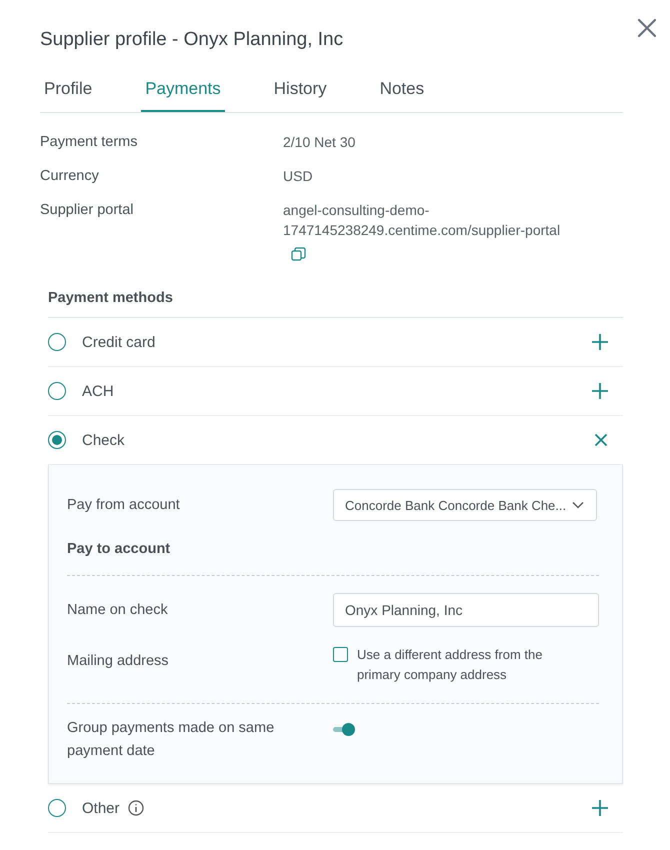  Describe the element at coordinates (340, 654) in the screenshot. I see `checkbox` at that location.